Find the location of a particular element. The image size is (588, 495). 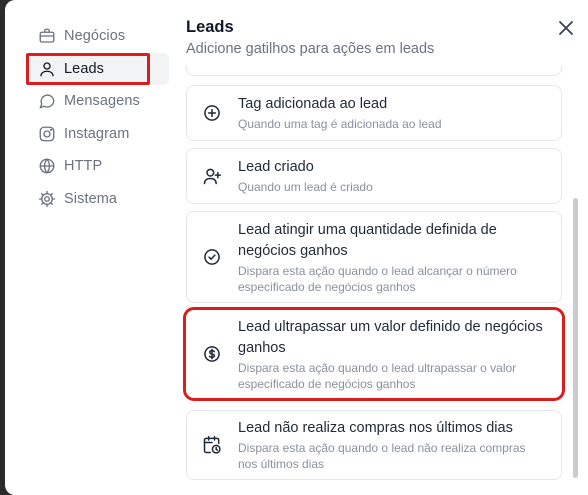

sidebar-item-mensagens: Mensagens is located at coordinates (98, 101).